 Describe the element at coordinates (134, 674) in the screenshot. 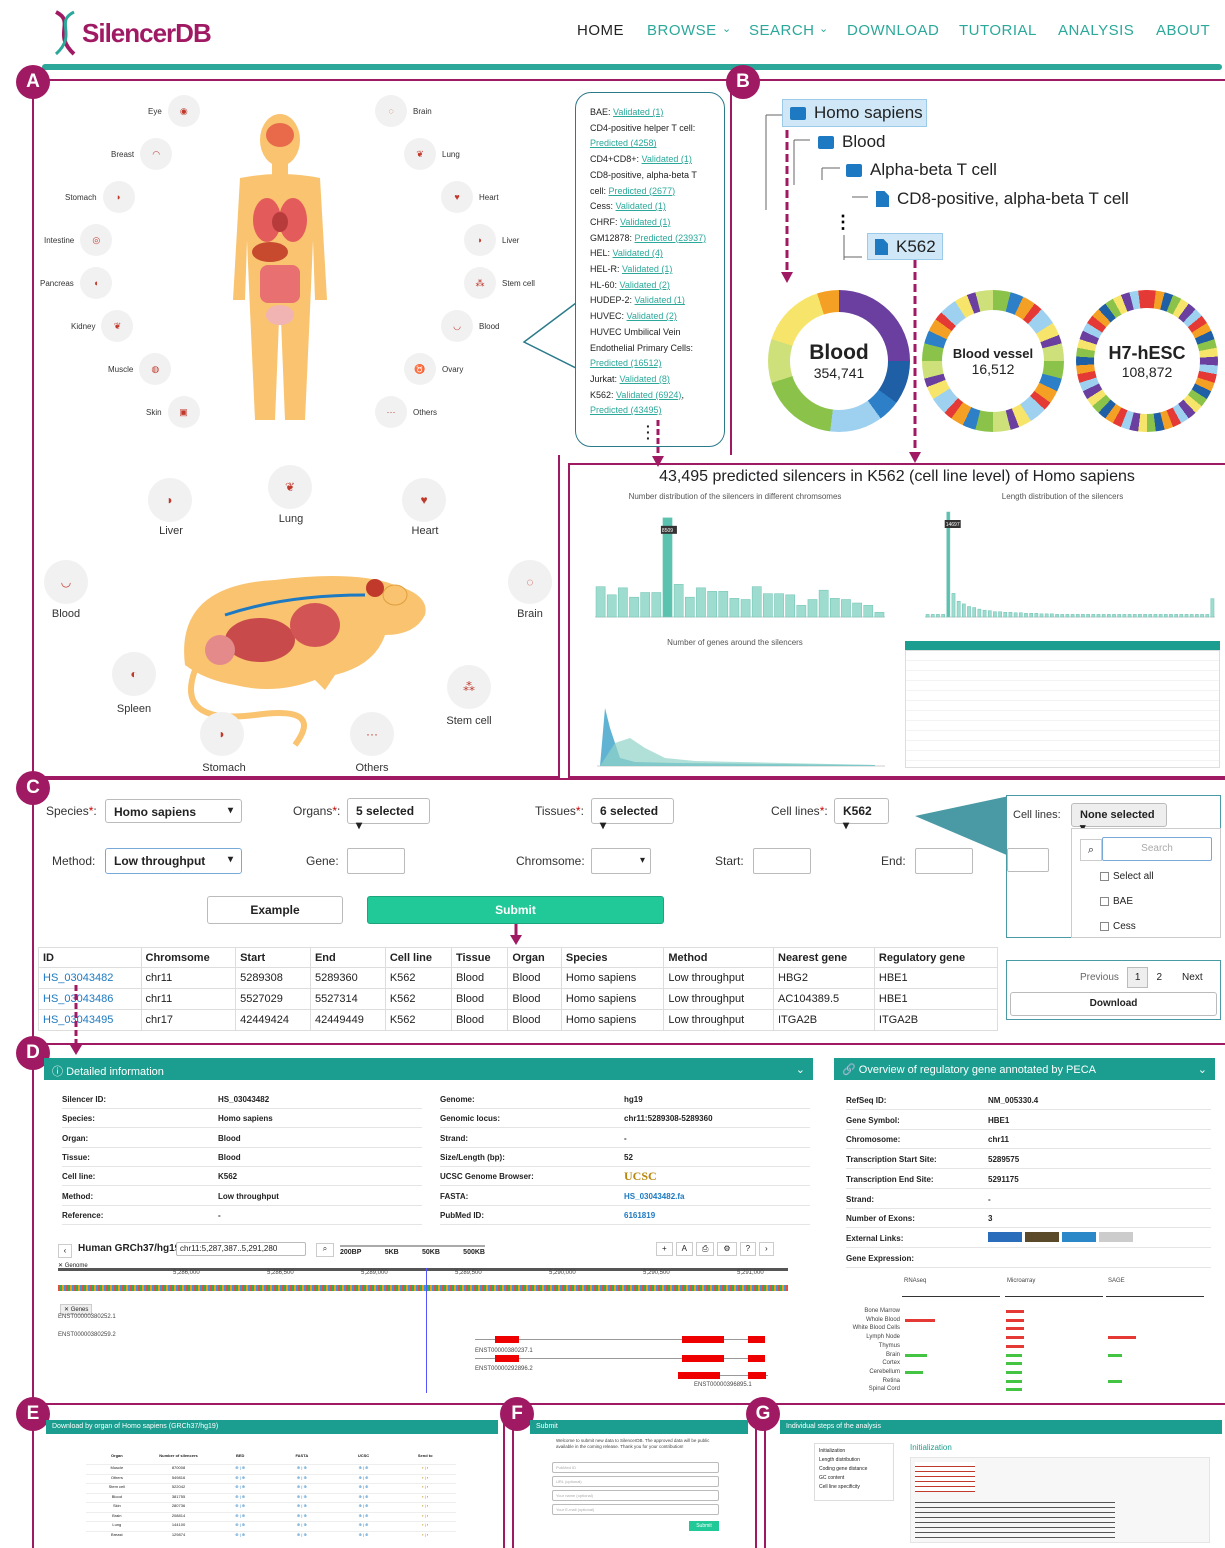

I see `spleen-icon: ◐` at that location.